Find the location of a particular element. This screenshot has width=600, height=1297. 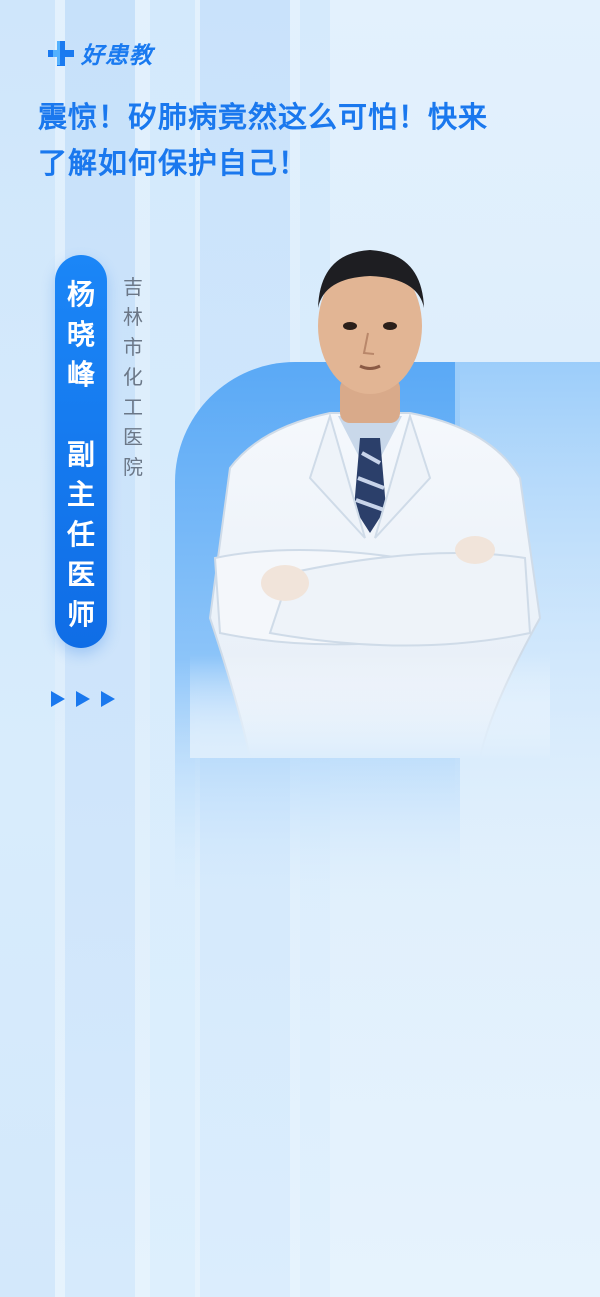

title-char: 任 is located at coordinates (80, 534).